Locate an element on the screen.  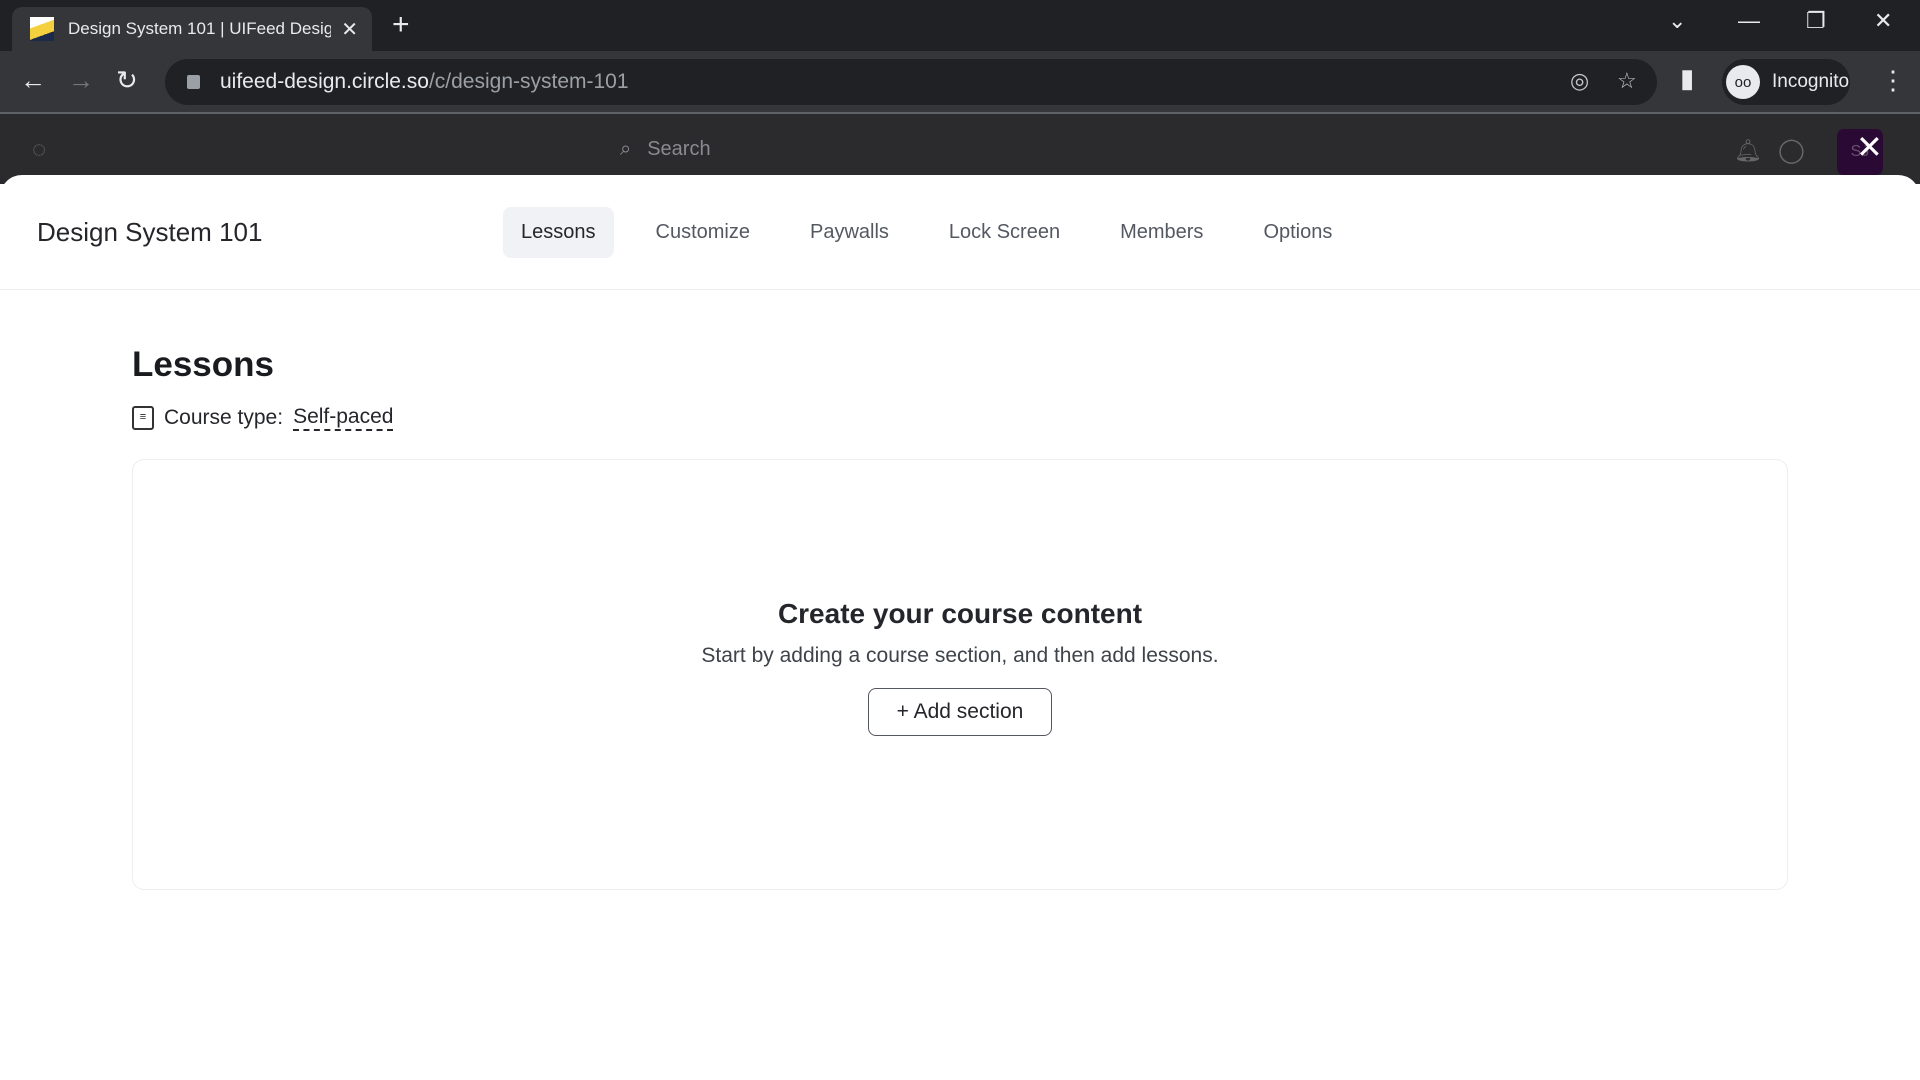
browser-tab: Design System 101 | UIFeed Design ✕ is located at coordinates (192, 29).